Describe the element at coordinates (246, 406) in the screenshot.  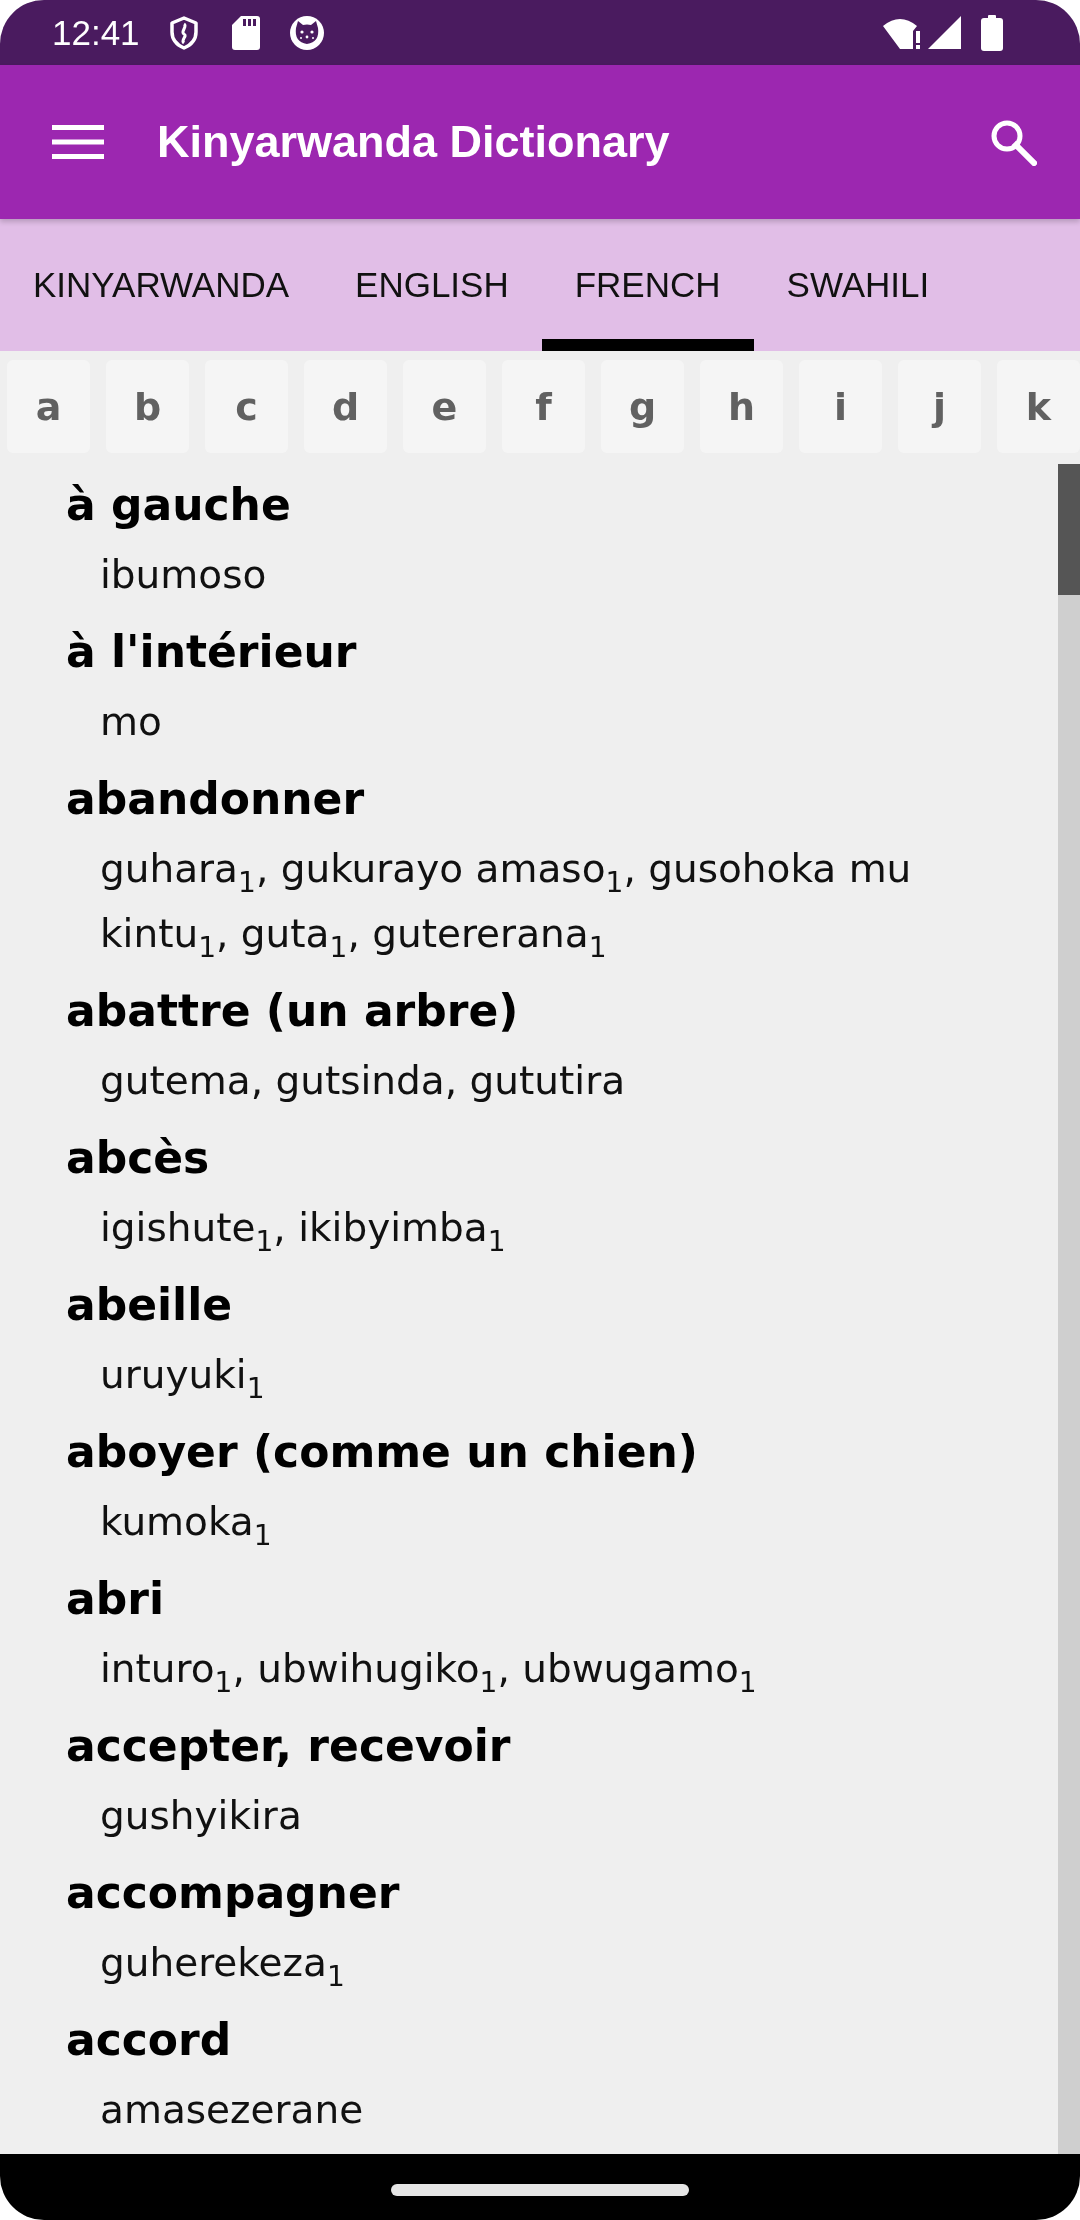
I see `letter-button: c` at that location.